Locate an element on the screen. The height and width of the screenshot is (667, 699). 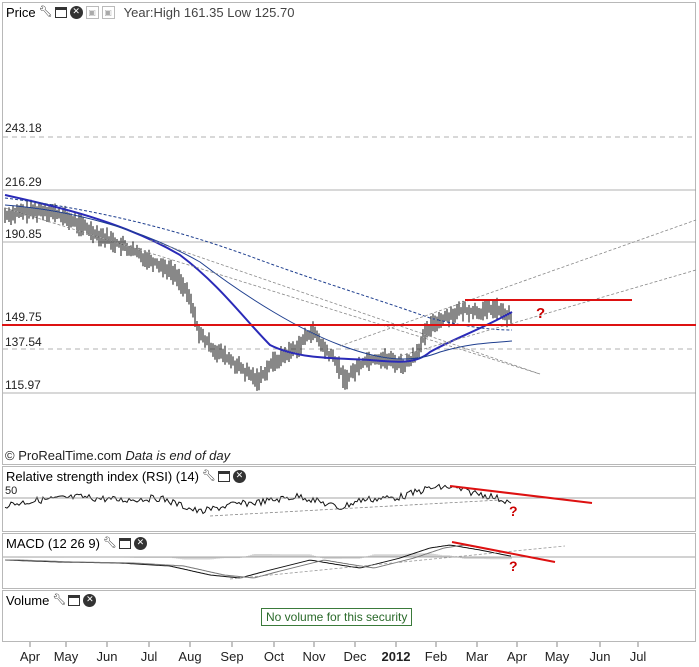
x-axis-tick-label: Mar is located at coordinates (477, 656).